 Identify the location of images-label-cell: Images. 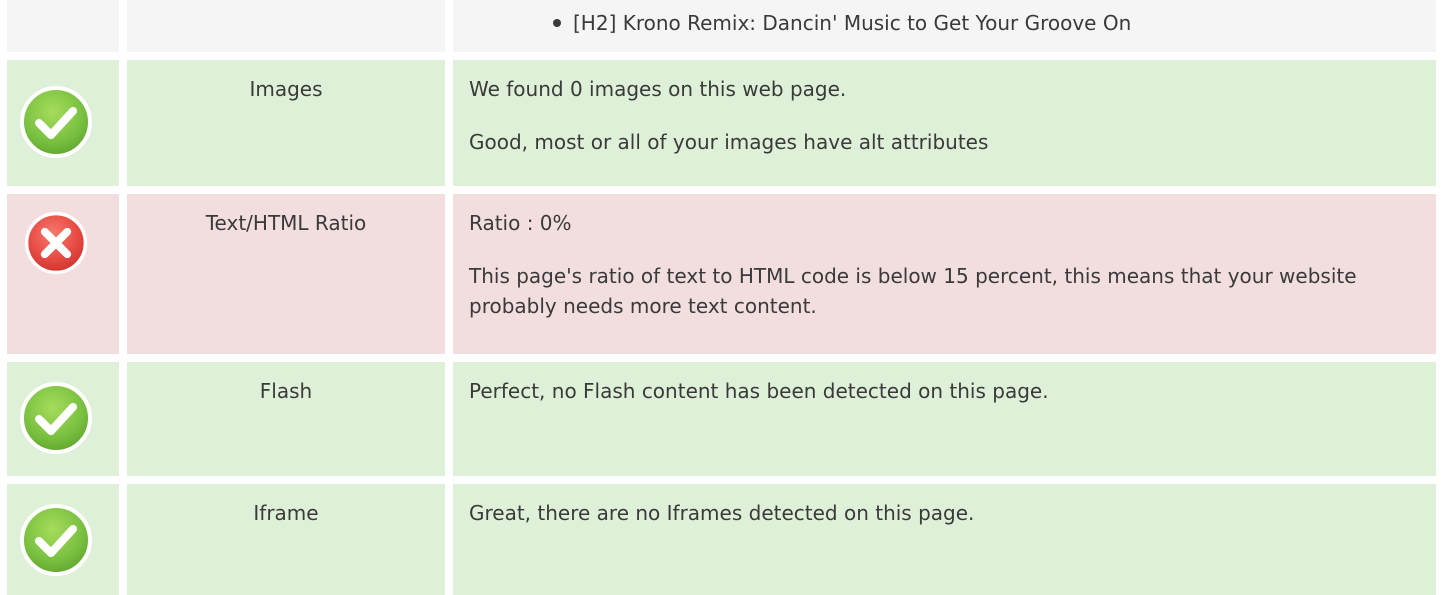
(286, 123).